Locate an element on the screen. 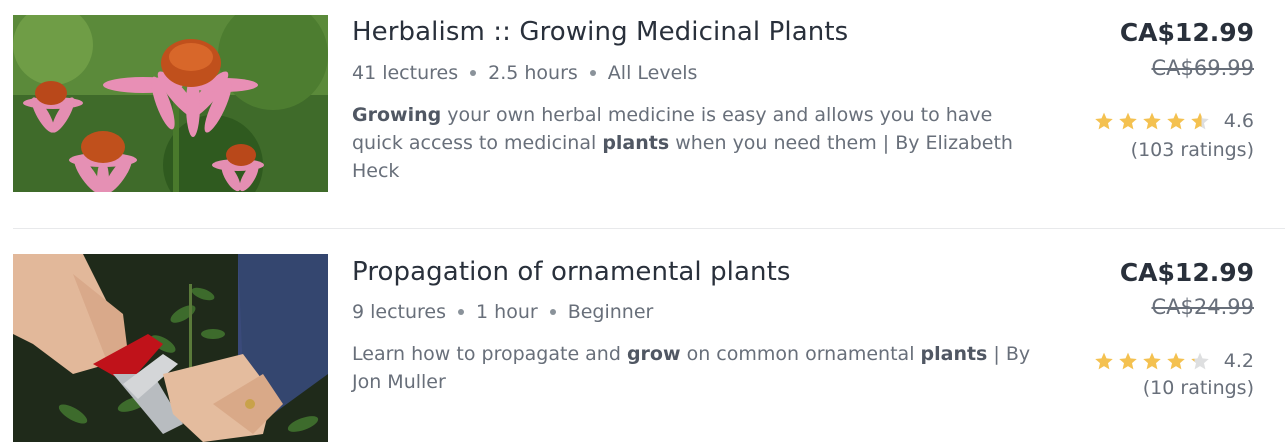 Image resolution: width=1287 pixels, height=443 pixels. course-title: Herbalism :: Growing Medicinal Plants is located at coordinates (600, 32).